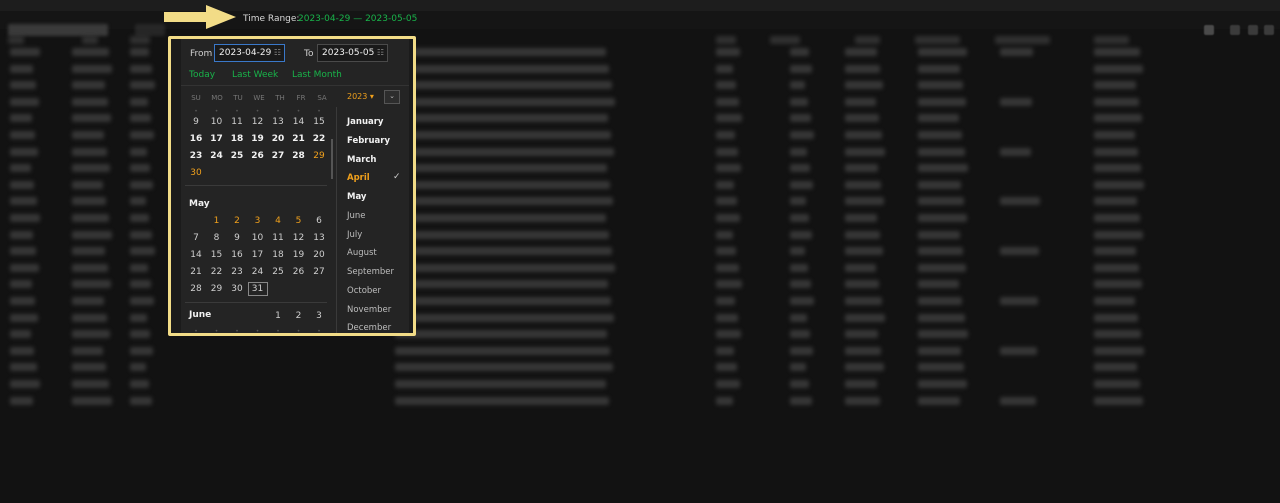  What do you see at coordinates (369, 310) in the screenshot?
I see `month-item-november: November` at bounding box center [369, 310].